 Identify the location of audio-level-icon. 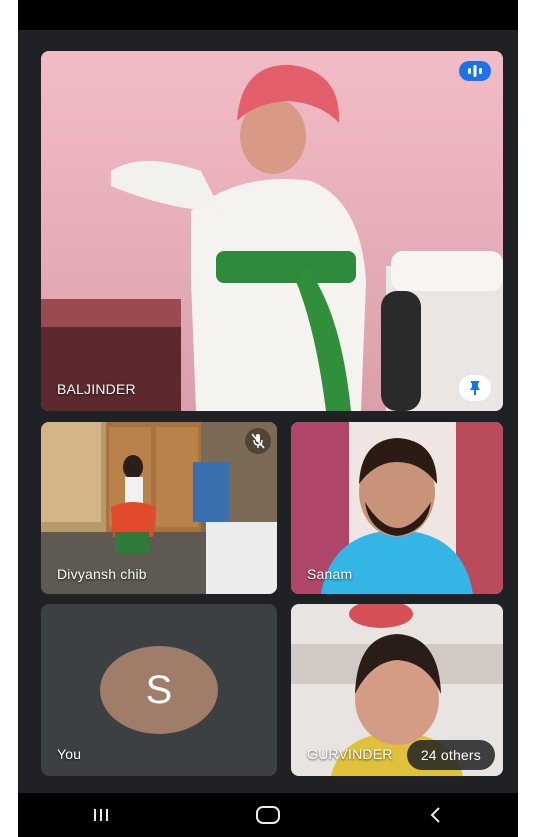
(475, 71).